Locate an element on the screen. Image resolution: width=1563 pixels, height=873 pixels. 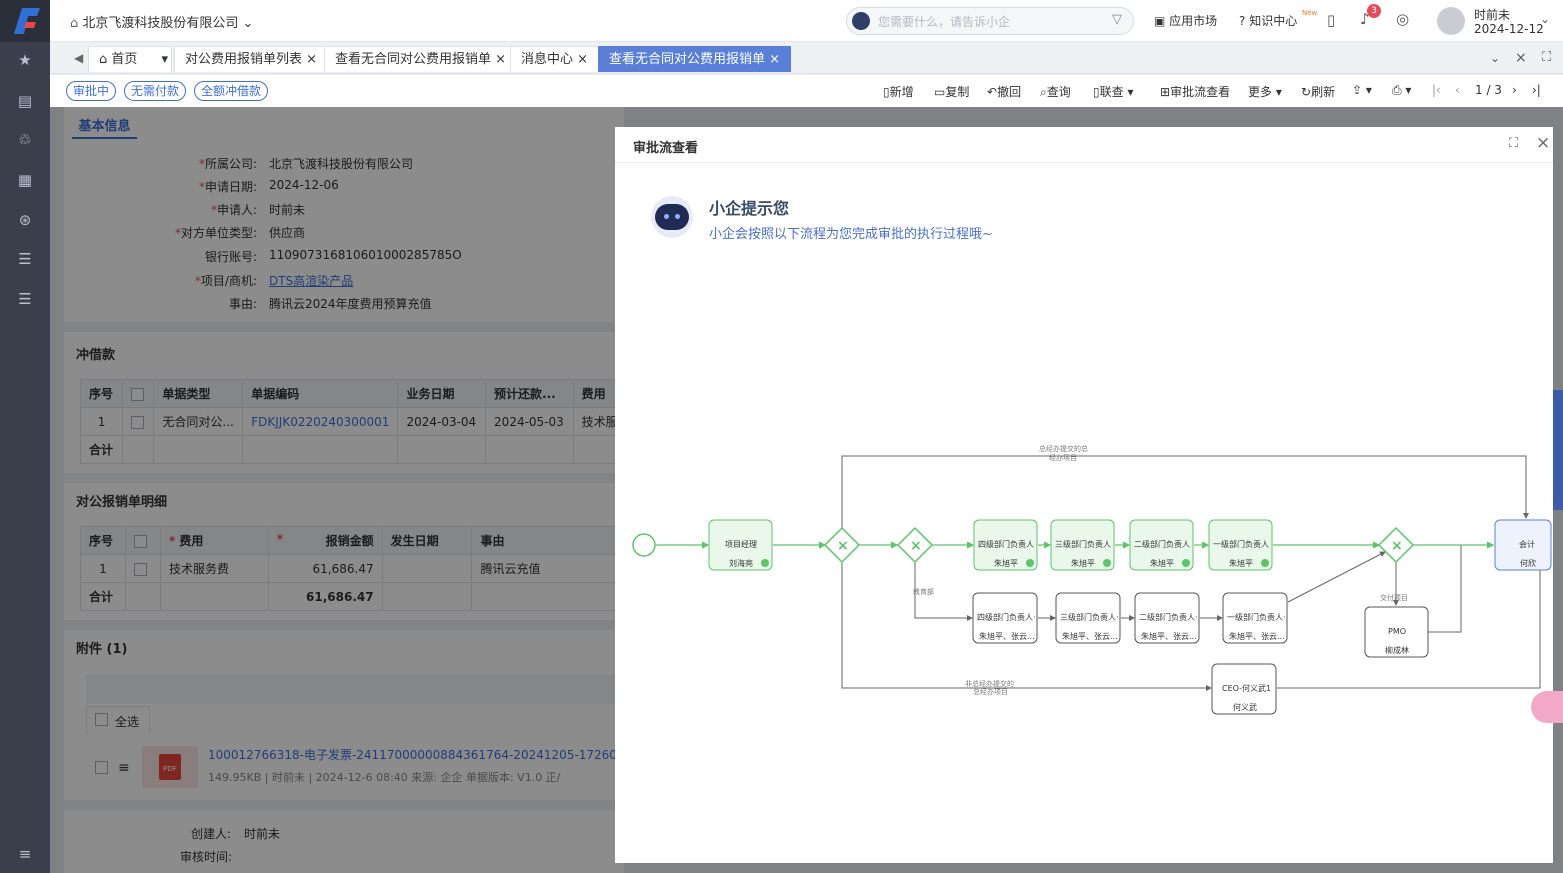
copy-icon: ▭ is located at coordinates (940, 92).